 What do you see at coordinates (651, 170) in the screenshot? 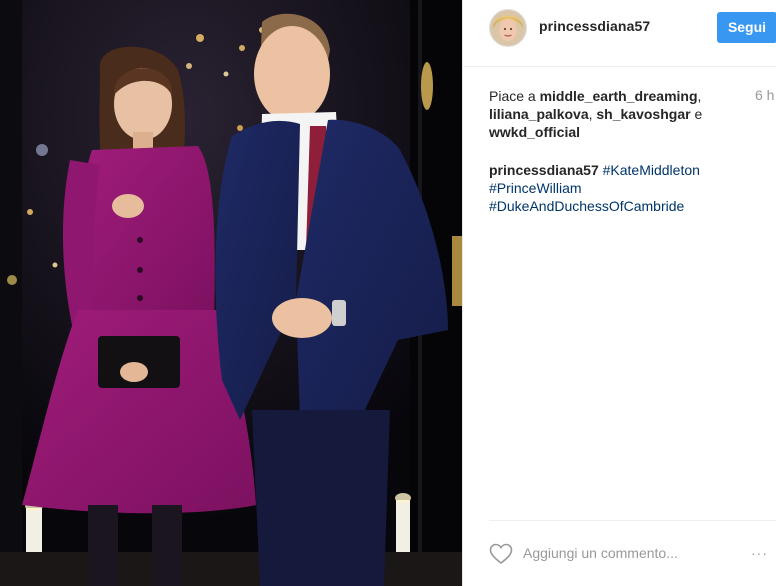
I see `hashtag-link: #KateMiddleton` at bounding box center [651, 170].